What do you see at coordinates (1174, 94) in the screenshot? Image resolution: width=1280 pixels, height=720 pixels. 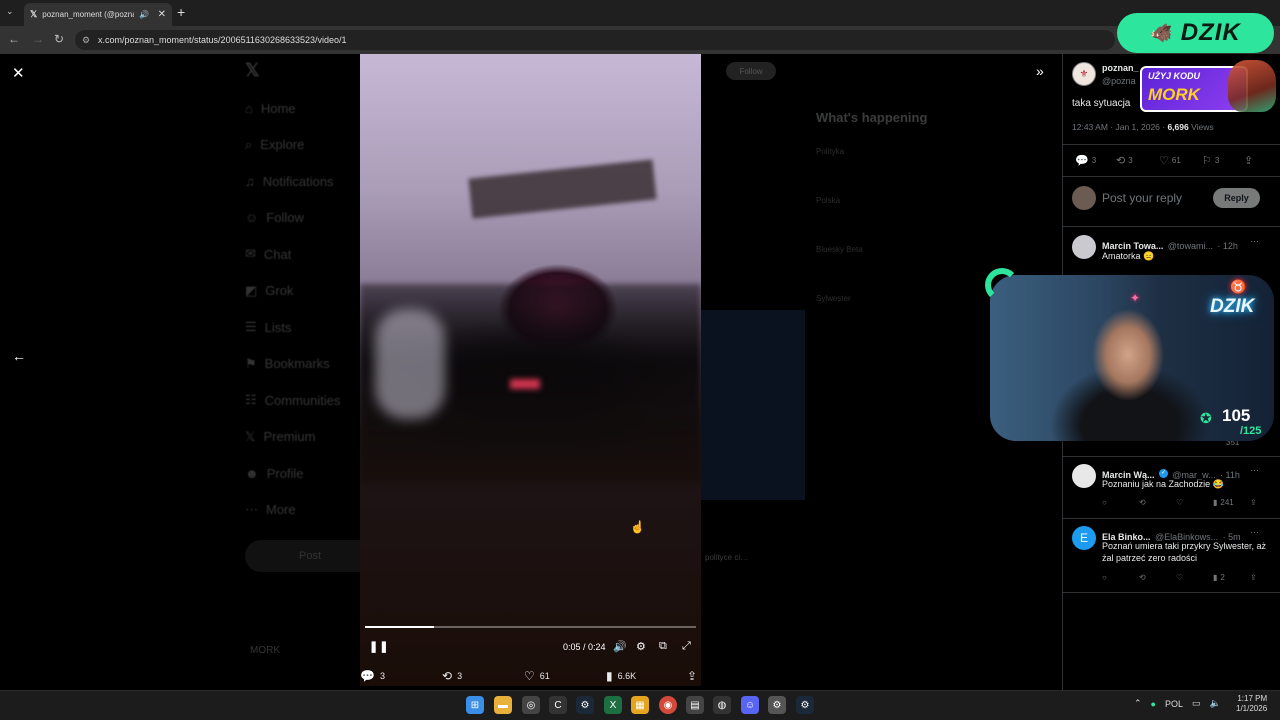 I see `promo-code: MORK` at bounding box center [1174, 94].